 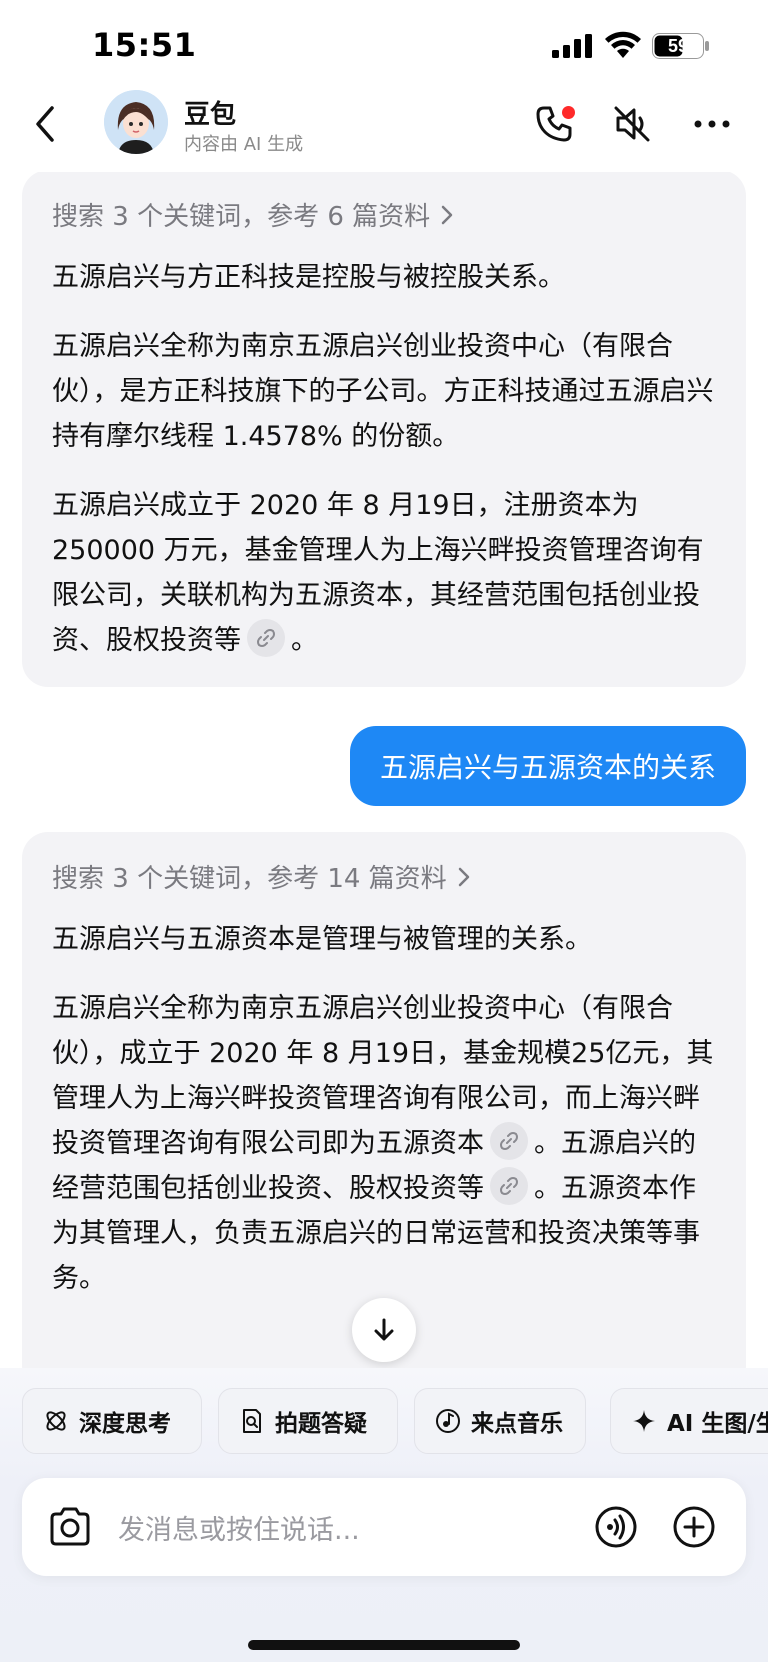 I want to click on call-notification-dot, so click(x=568, y=112).